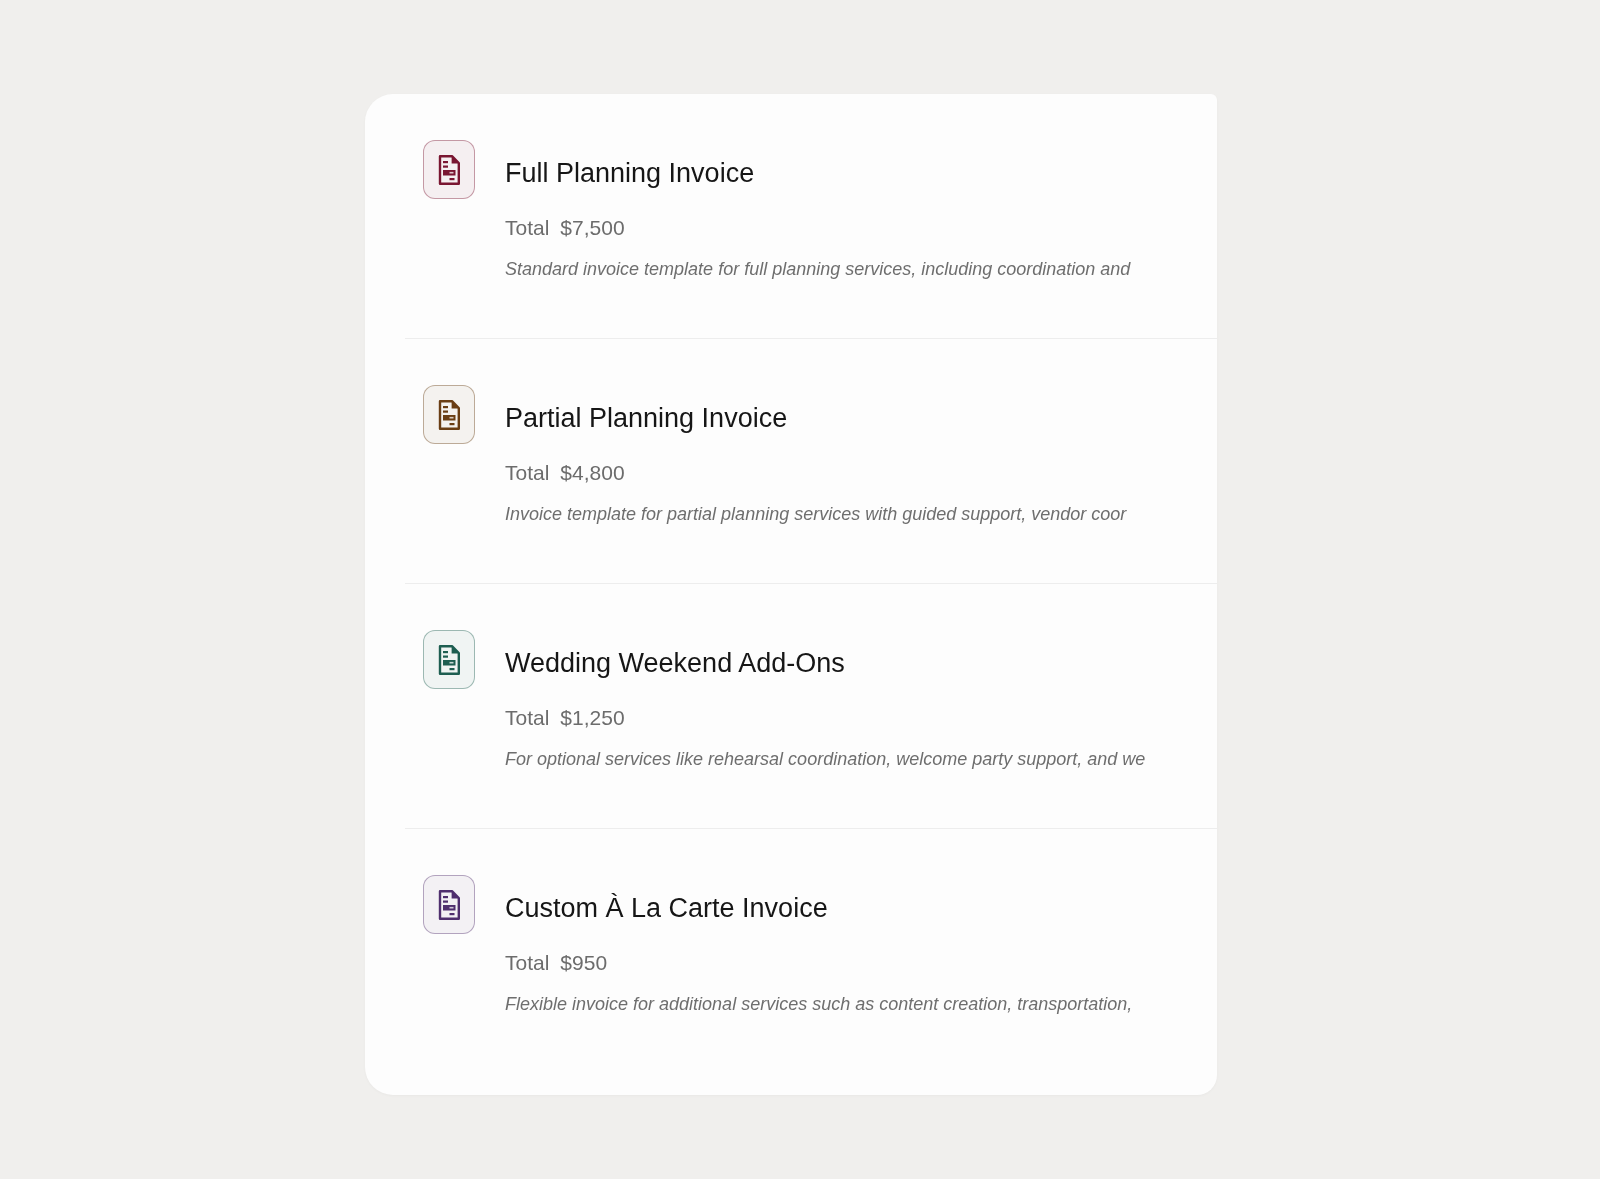 This screenshot has width=1600, height=1179. I want to click on total-amount: $1,250, so click(592, 718).